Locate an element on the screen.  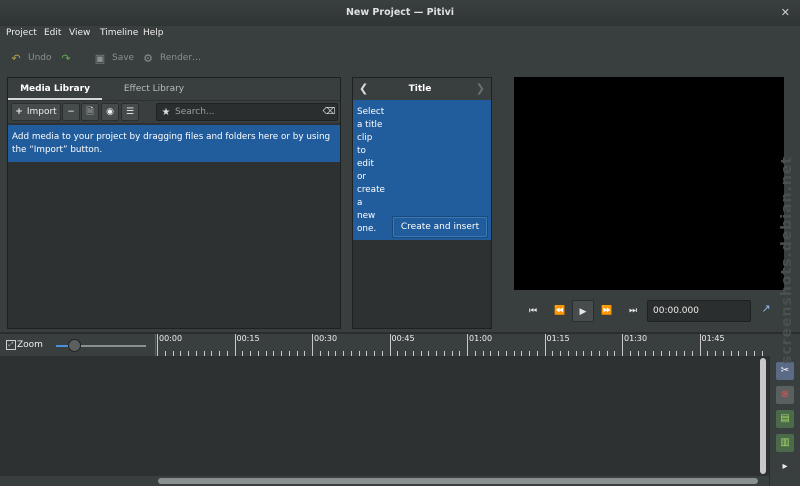
window-titlebar: New Project — Pitivi ✕ is located at coordinates (400, 13).